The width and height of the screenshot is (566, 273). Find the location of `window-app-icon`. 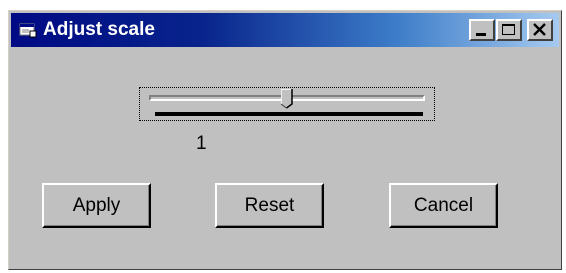

window-app-icon is located at coordinates (28, 30).